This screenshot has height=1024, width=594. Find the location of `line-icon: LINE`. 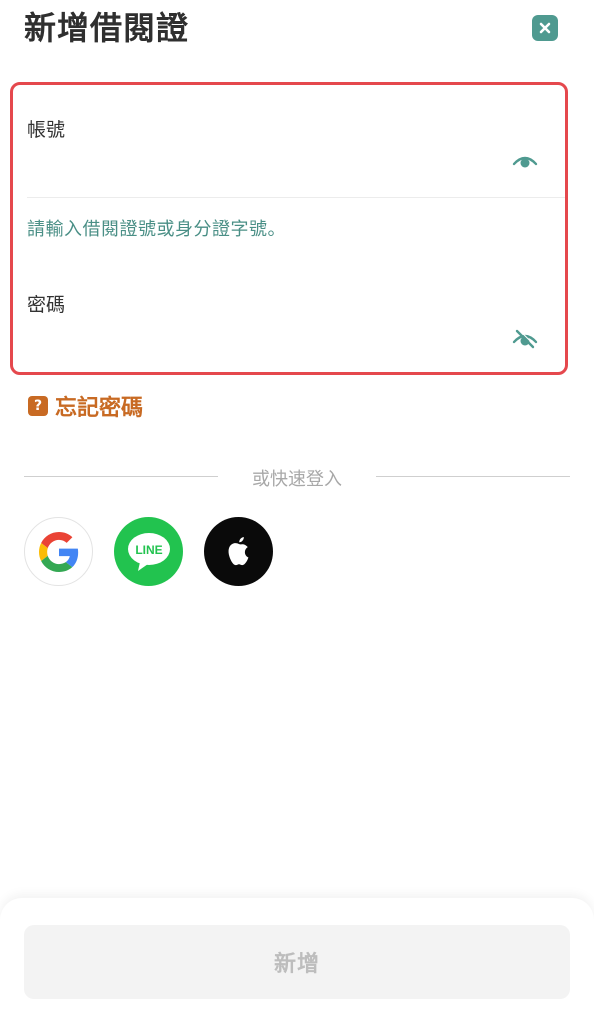

line-icon: LINE is located at coordinates (148, 551).